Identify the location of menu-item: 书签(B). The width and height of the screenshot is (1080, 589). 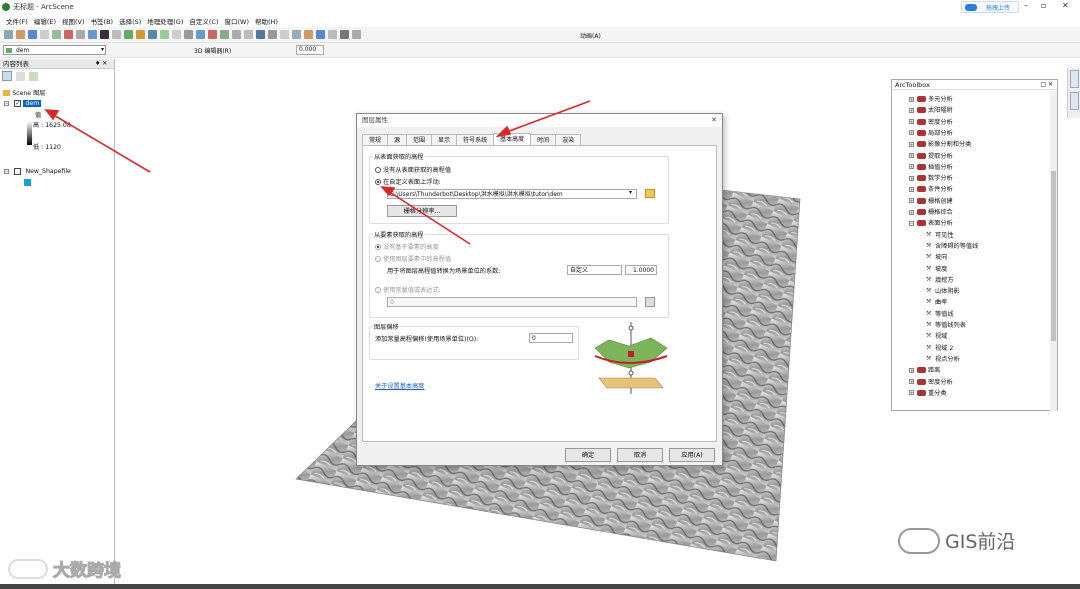
(102, 21).